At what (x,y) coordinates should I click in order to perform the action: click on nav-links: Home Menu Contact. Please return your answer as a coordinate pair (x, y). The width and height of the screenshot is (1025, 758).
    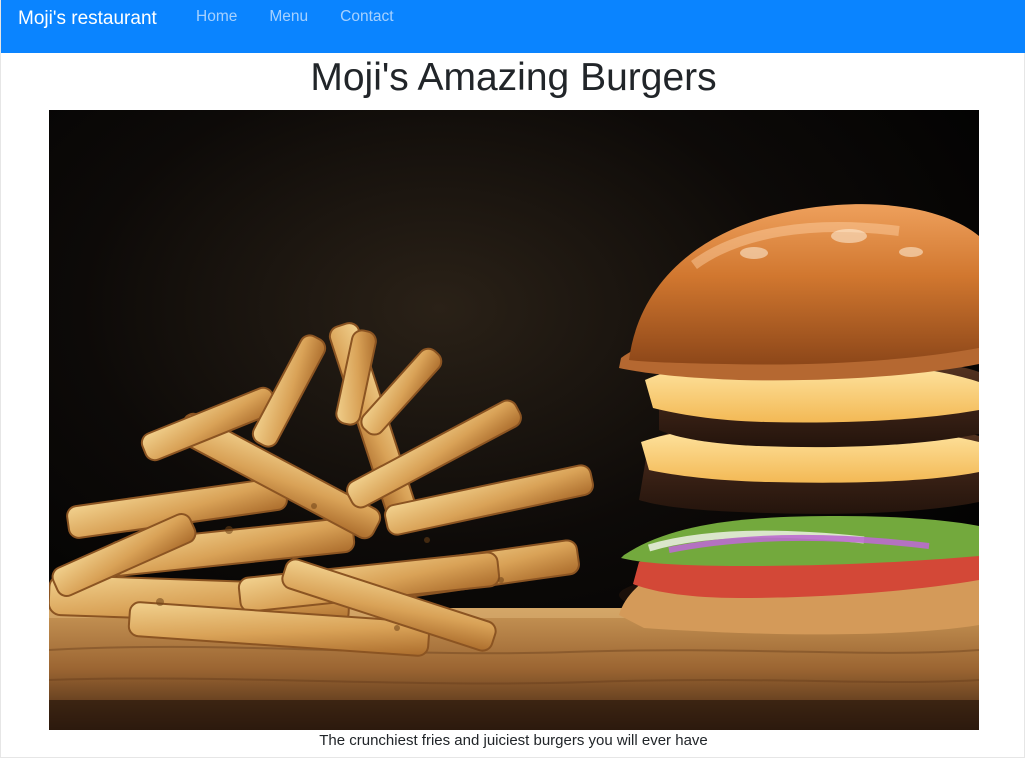
    Looking at the image, I should click on (295, 17).